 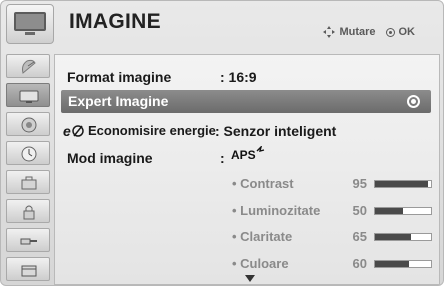 I want to click on input-plug-icon, so click(x=28, y=241).